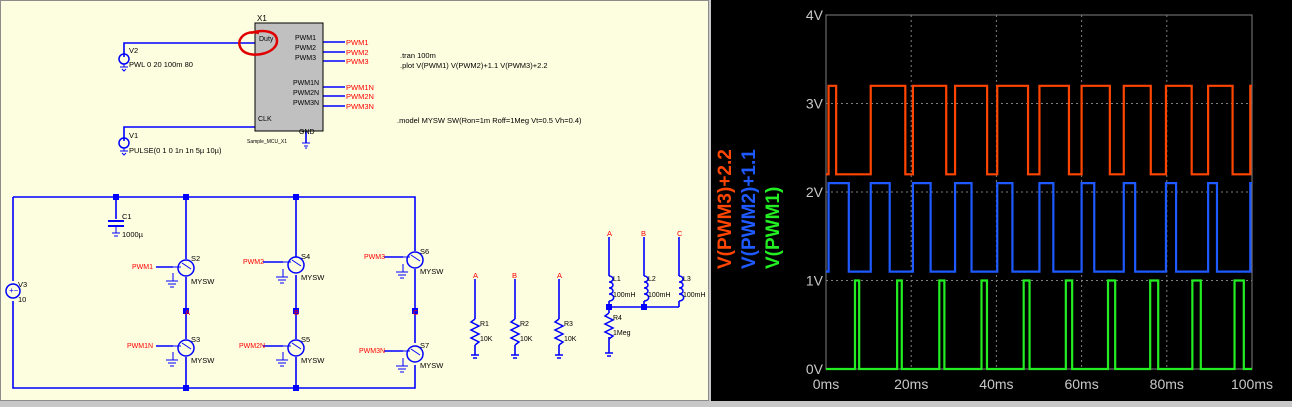 This screenshot has height=407, width=1292. I want to click on s5-ctrl-flag: PWM2N, so click(252, 346).